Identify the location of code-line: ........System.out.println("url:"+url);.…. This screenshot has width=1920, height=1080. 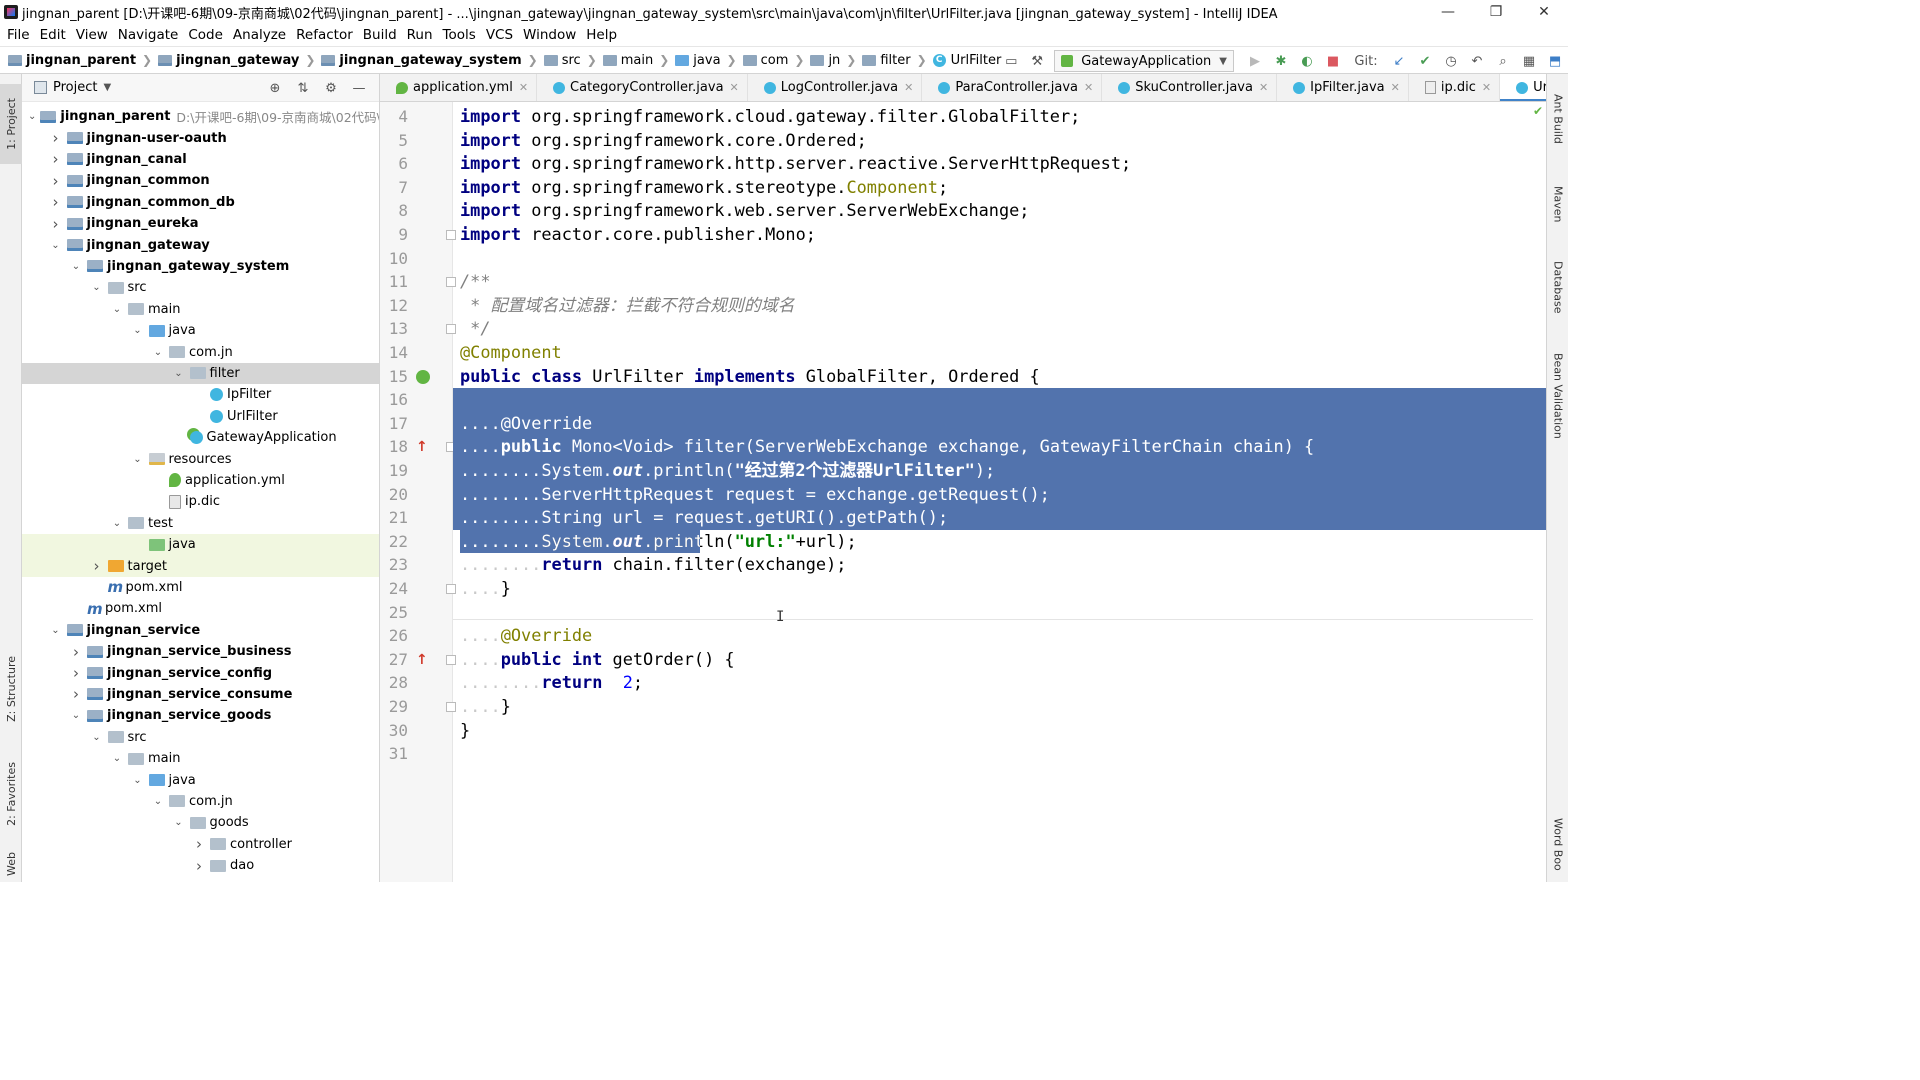
(999, 541).